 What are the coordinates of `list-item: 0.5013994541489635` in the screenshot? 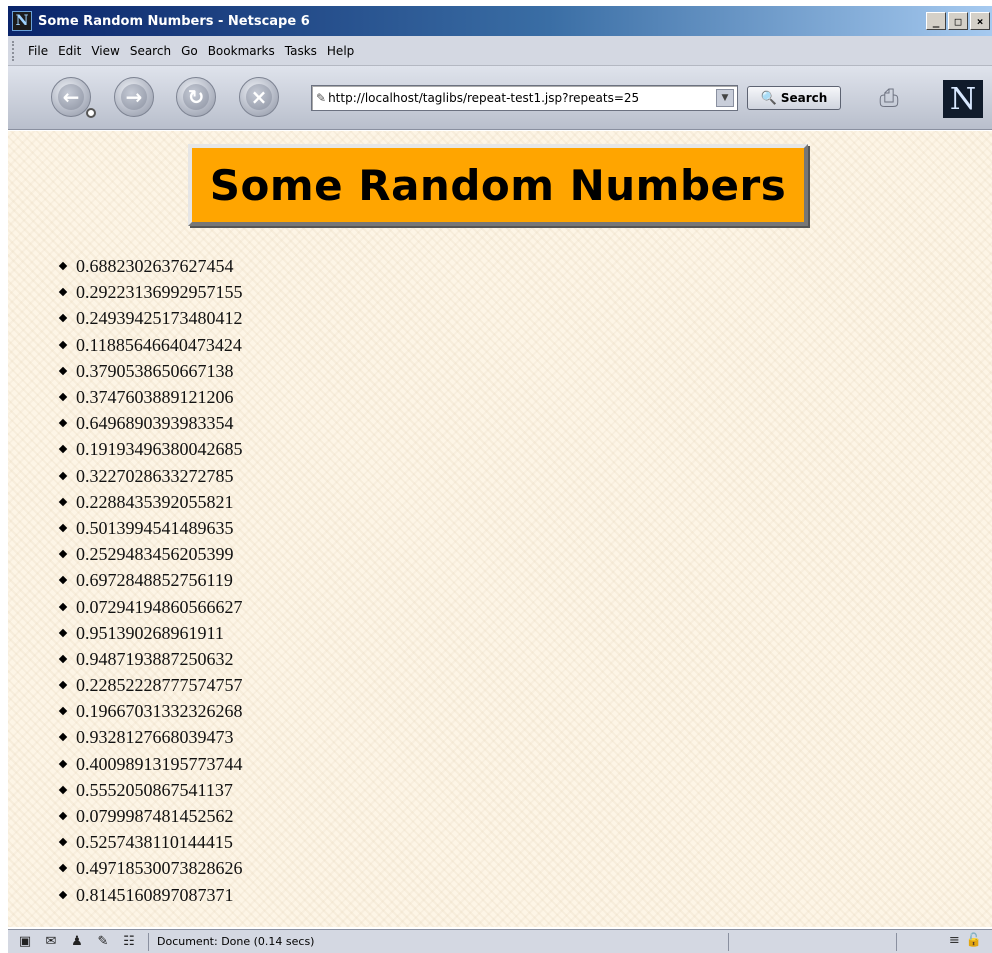 It's located at (151, 528).